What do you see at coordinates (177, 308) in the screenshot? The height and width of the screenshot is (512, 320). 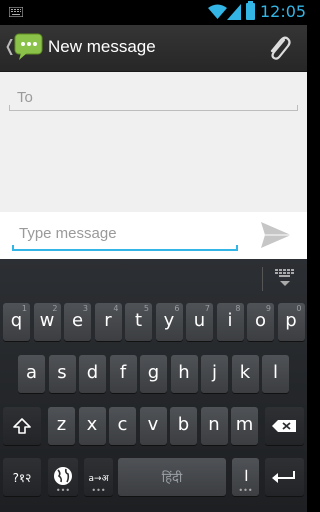 I see `key-y-hint: 6` at bounding box center [177, 308].